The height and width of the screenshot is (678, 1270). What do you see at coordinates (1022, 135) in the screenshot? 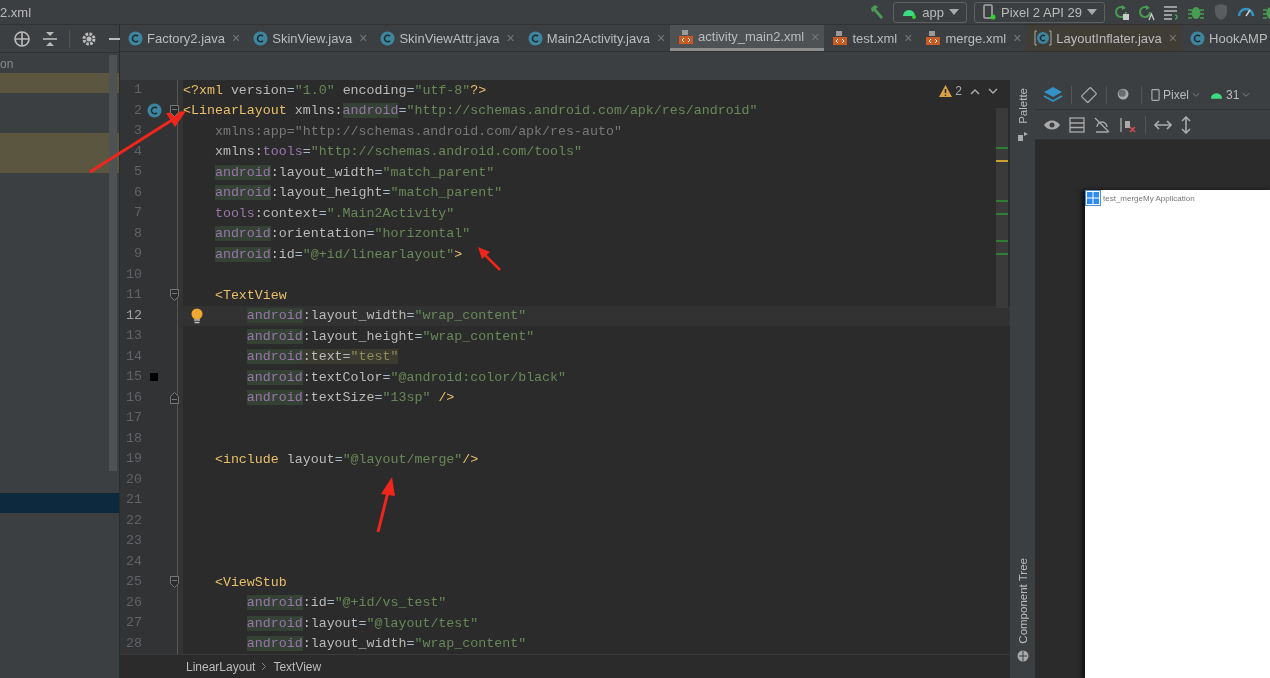
I see `palette-icon` at bounding box center [1022, 135].